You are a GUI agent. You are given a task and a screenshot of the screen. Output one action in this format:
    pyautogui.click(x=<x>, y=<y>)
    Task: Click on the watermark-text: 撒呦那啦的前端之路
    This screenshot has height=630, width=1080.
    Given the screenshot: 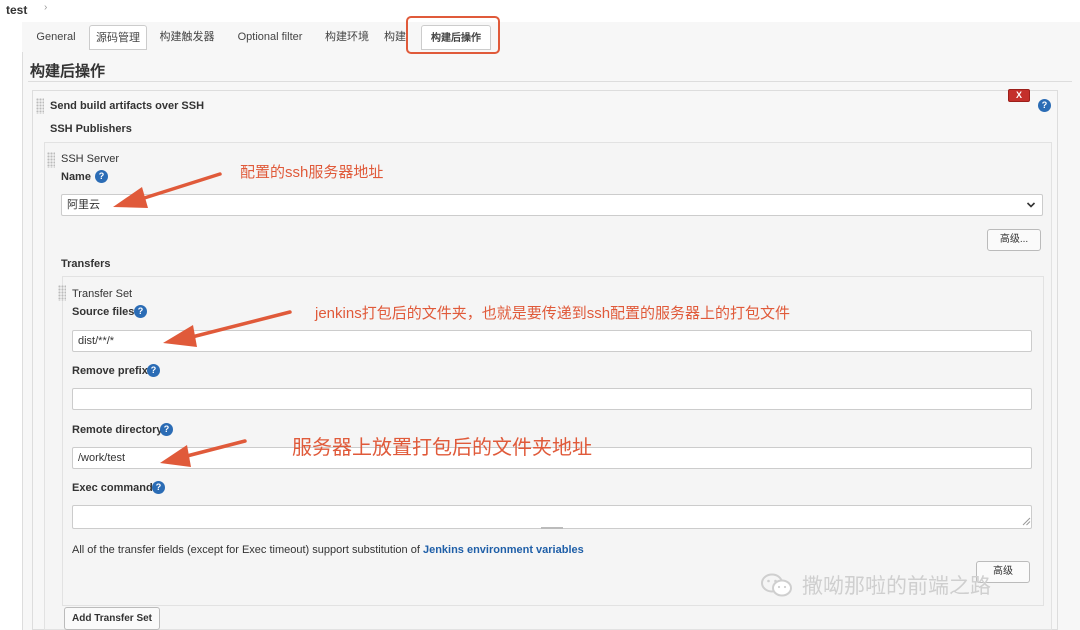 What is the action you would take?
    pyautogui.click(x=896, y=586)
    